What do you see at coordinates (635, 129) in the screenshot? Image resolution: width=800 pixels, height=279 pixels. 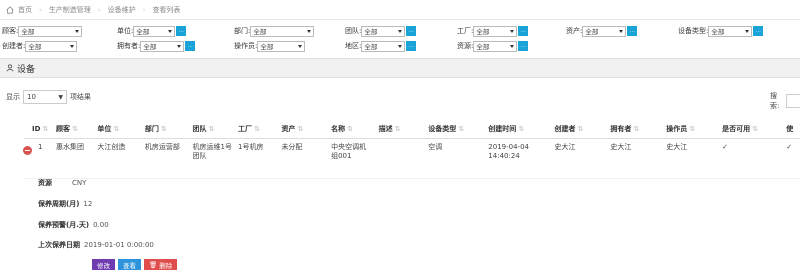 I see `column-header-owner: 拥有者 ⇅` at bounding box center [635, 129].